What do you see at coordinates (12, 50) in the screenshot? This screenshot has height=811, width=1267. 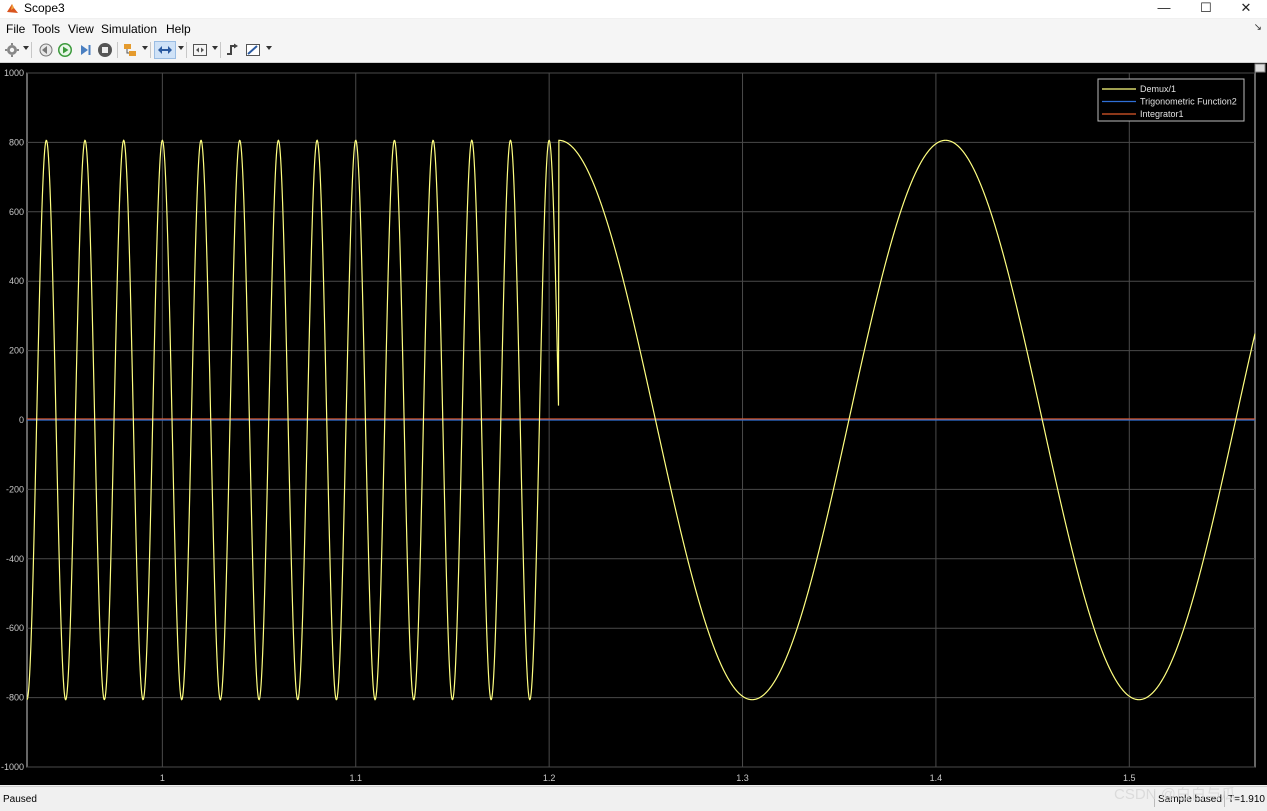 I see `settings-icon` at bounding box center [12, 50].